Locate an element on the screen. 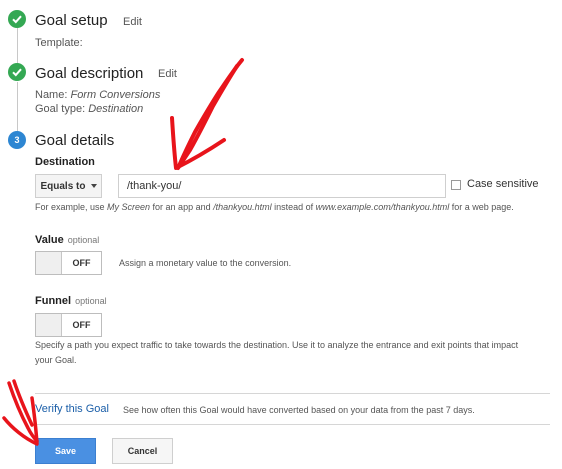 The width and height of the screenshot is (562, 469). funnel-label: Funnel optional is located at coordinates (71, 301).